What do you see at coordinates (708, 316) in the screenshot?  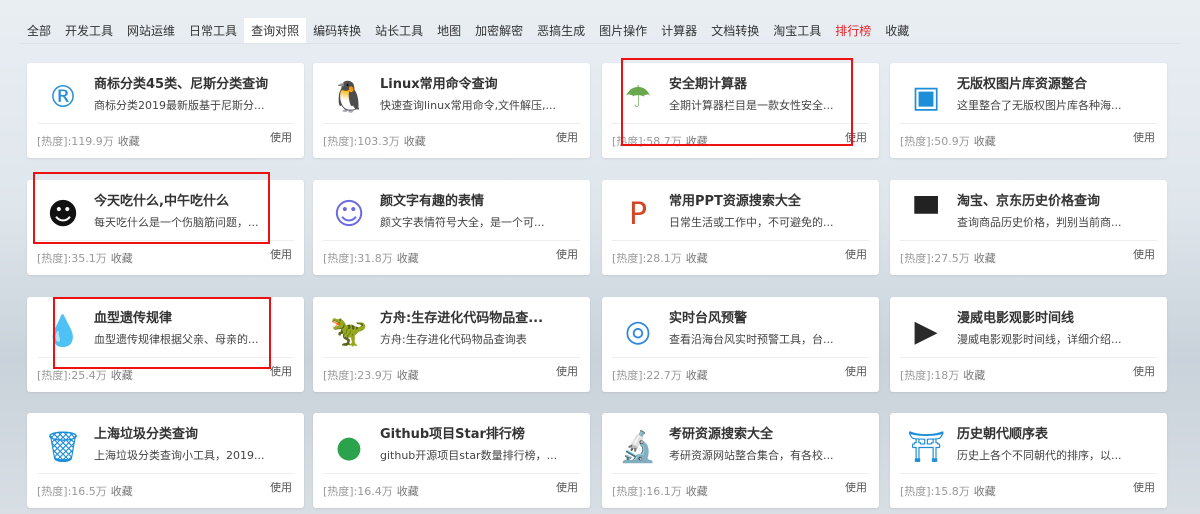 I see `card-title: 实时台风预警` at bounding box center [708, 316].